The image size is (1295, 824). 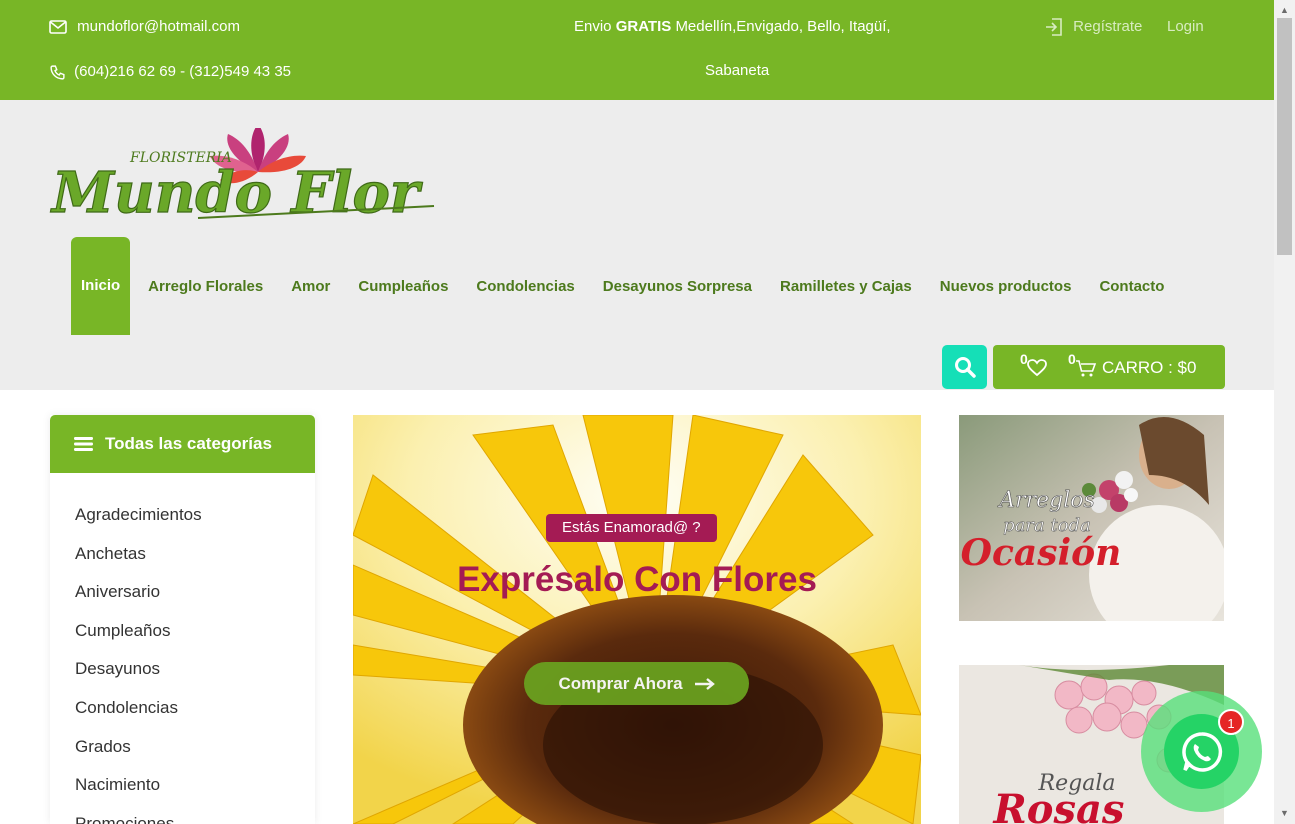 I want to click on sign-in-icon, so click(x=1054, y=27).